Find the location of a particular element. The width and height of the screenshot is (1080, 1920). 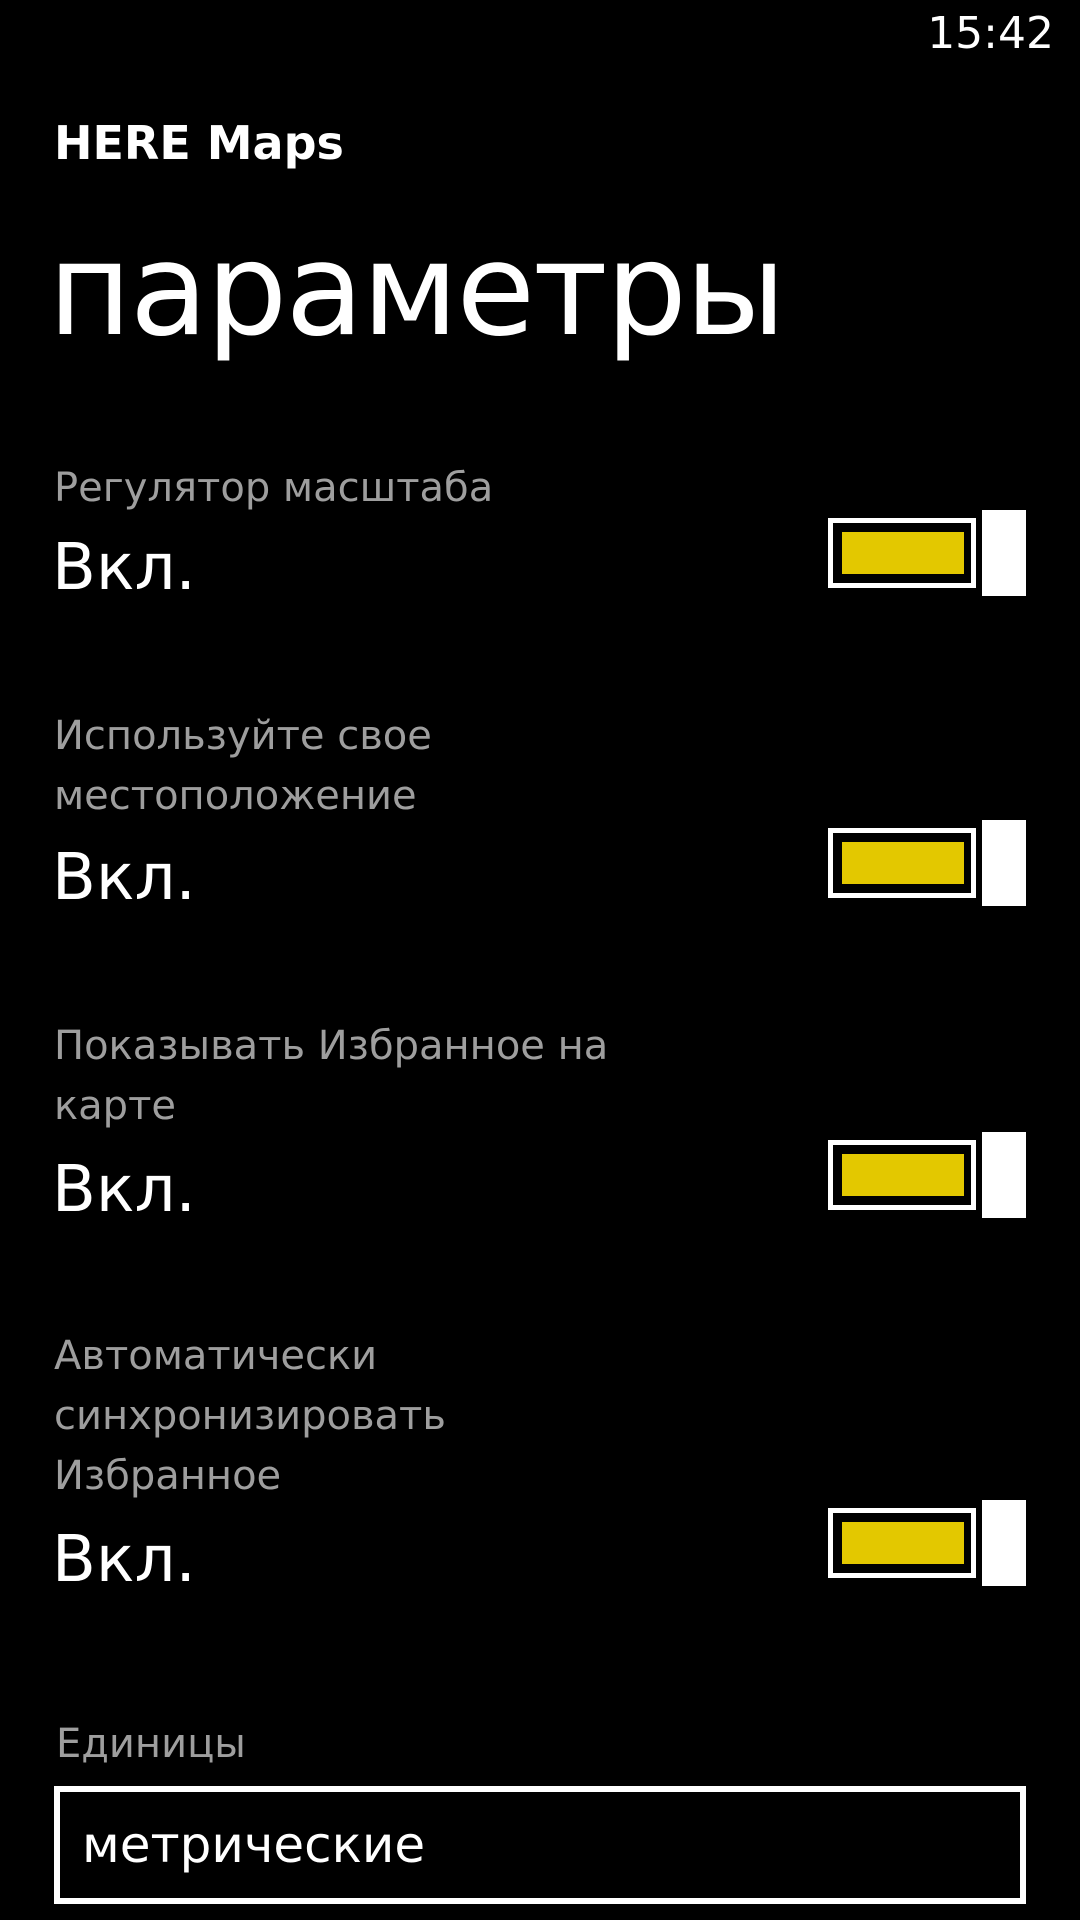

setting-label: Автоматически синхронизировать Избранное is located at coordinates (250, 1416).